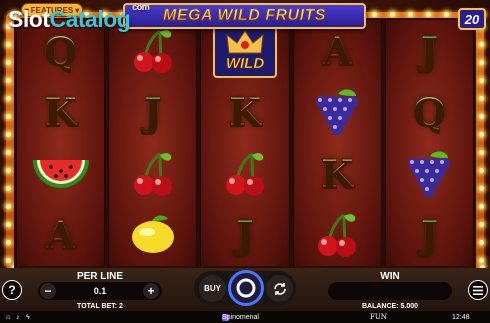 This screenshot has width=490, height=323. I want to click on symbol-cell: Q, so click(429, 113).